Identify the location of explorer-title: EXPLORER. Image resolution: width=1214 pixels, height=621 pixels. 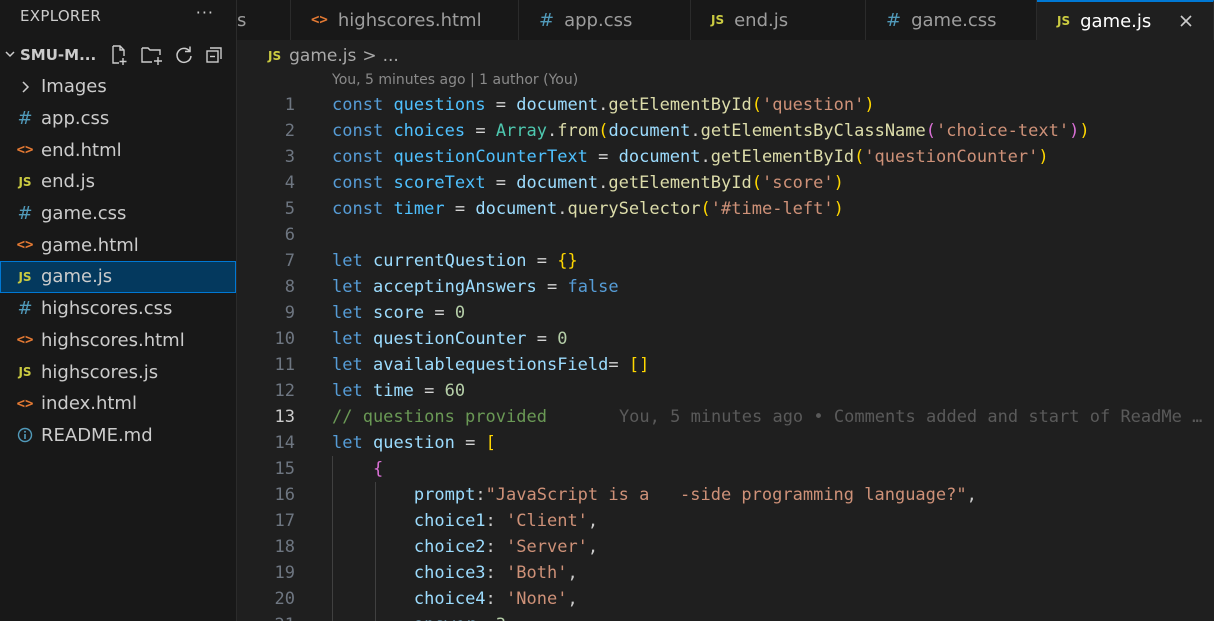
(61, 16).